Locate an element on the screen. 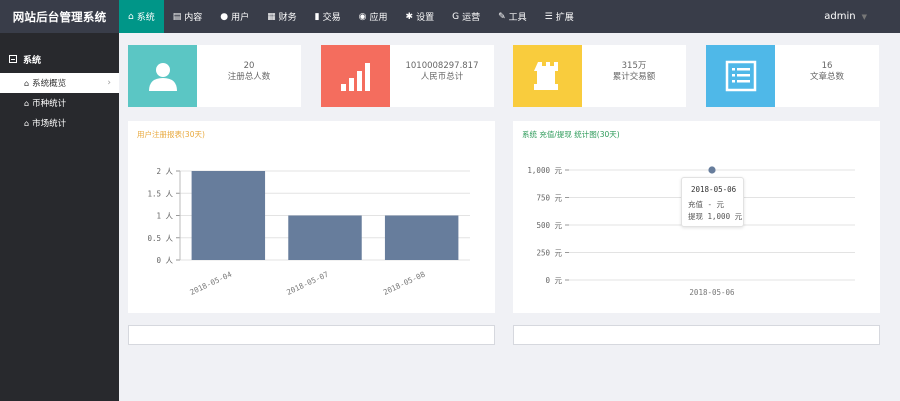  stat-text: 16 文章总数 is located at coordinates (827, 76).